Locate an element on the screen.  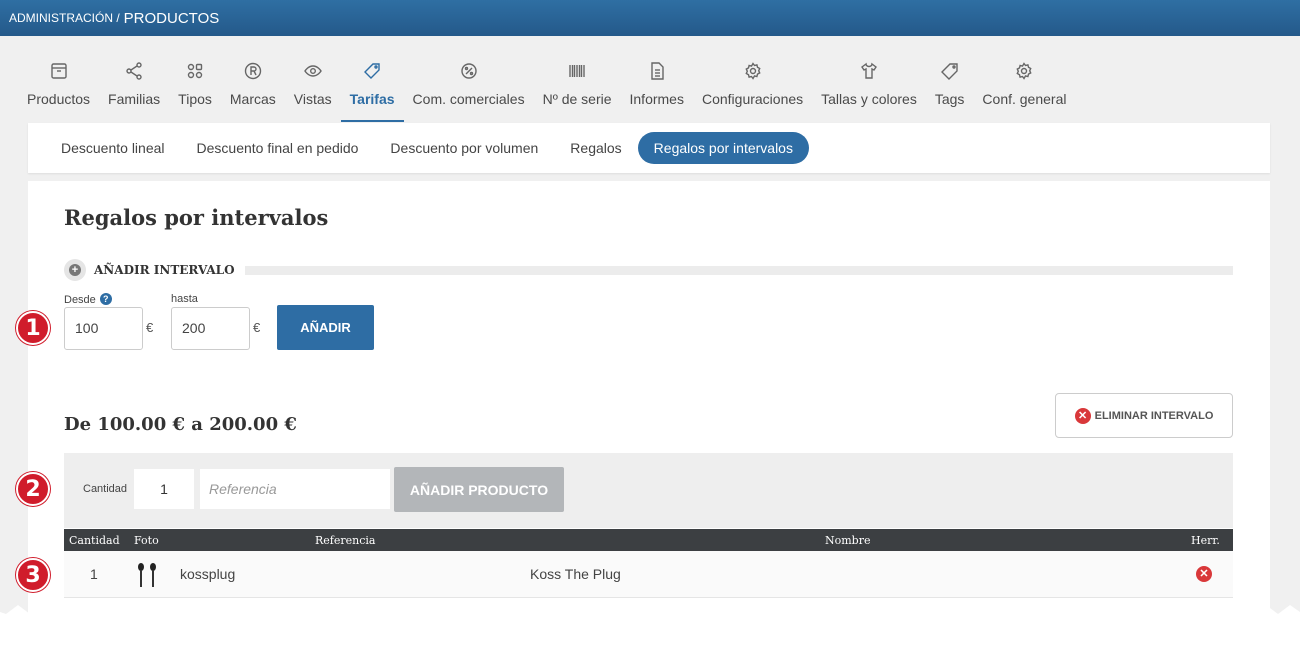
nav-item-numero-serie: Nº de serie is located at coordinates (577, 89).